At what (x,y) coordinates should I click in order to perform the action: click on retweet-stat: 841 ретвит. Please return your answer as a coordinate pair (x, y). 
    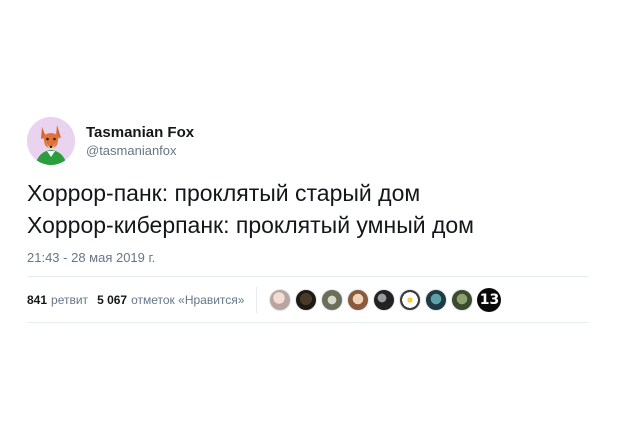
    Looking at the image, I should click on (57, 300).